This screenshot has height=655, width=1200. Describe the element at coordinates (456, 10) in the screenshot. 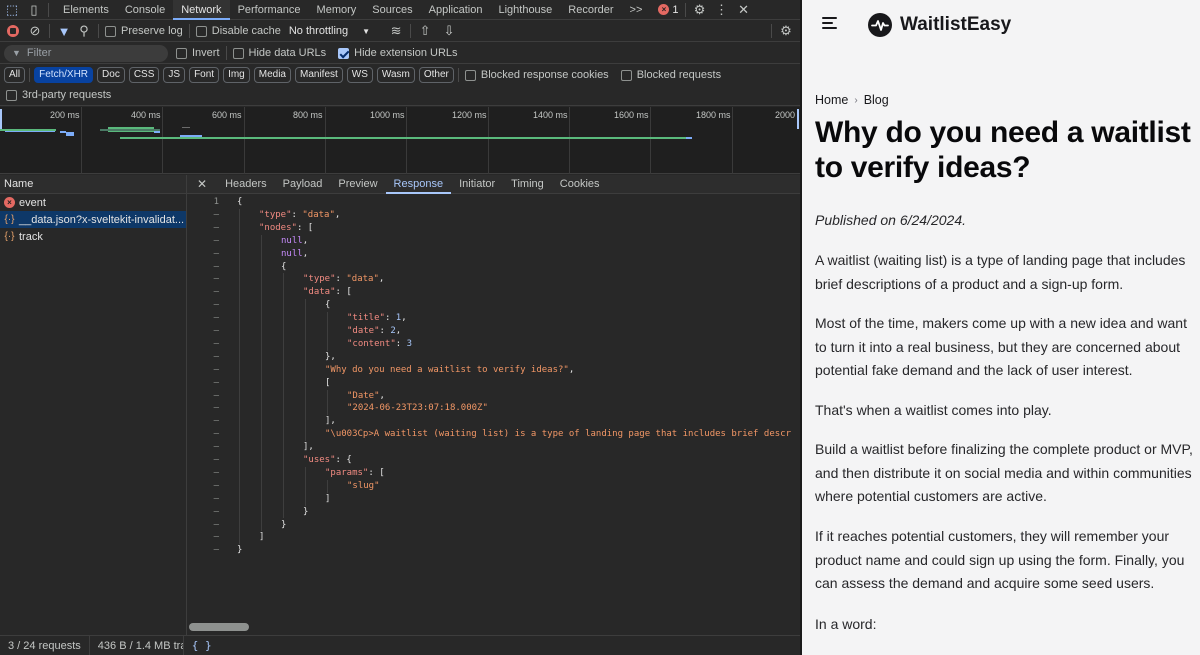

I see `tab-application: Application` at that location.